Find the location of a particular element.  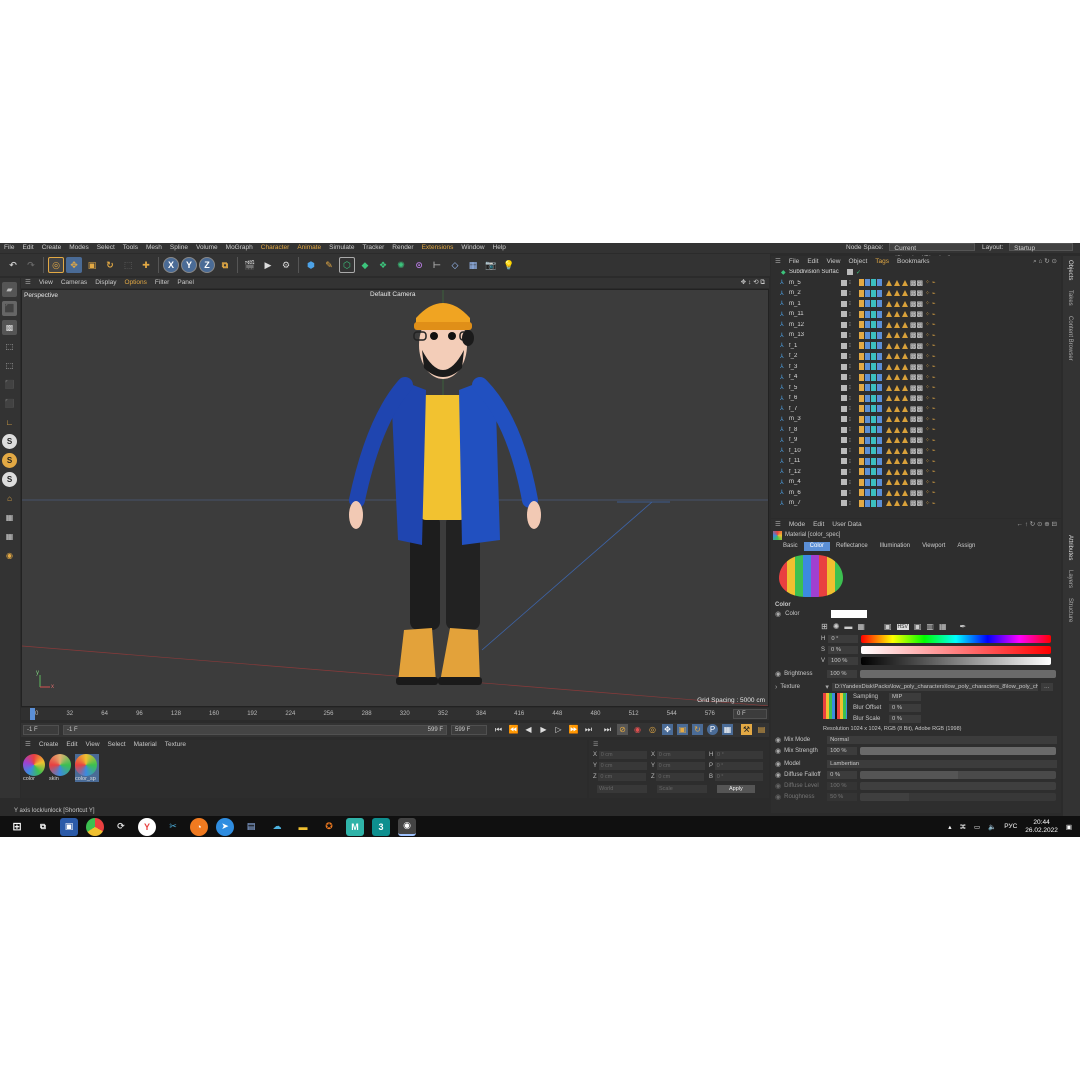

roughness-slider is located at coordinates (958, 797).